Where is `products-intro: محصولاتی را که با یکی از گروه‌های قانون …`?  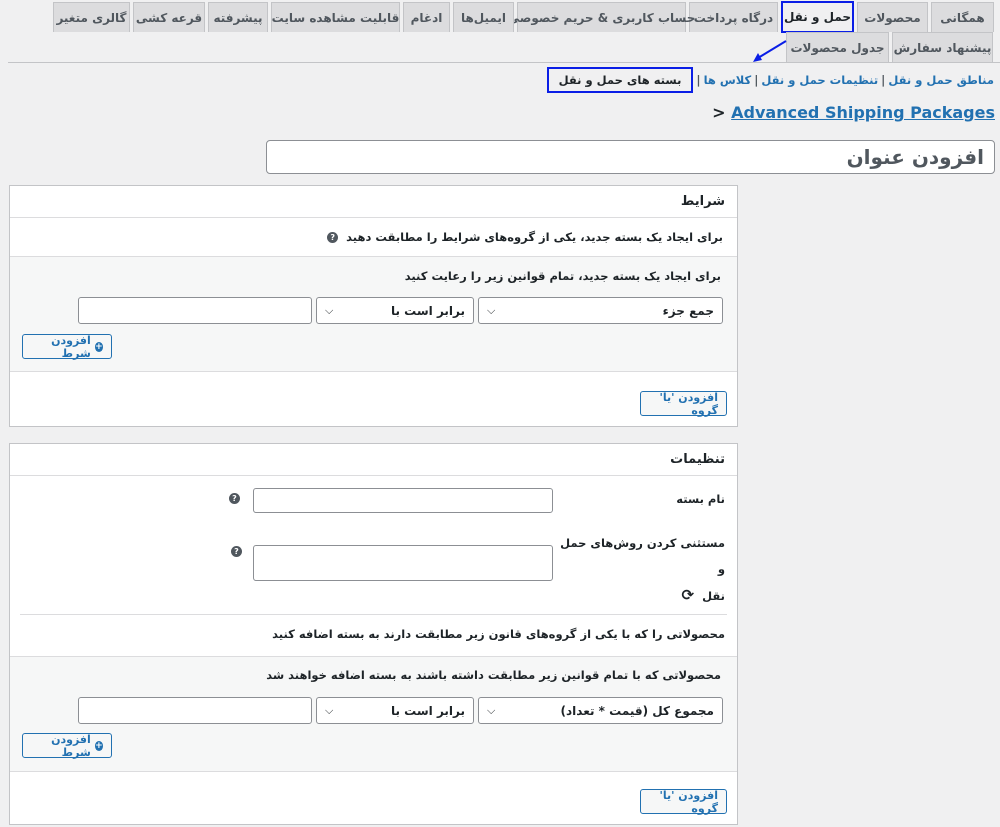
products-intro: محصولاتی را که با یکی از گروه‌های قانون … is located at coordinates (498, 634).